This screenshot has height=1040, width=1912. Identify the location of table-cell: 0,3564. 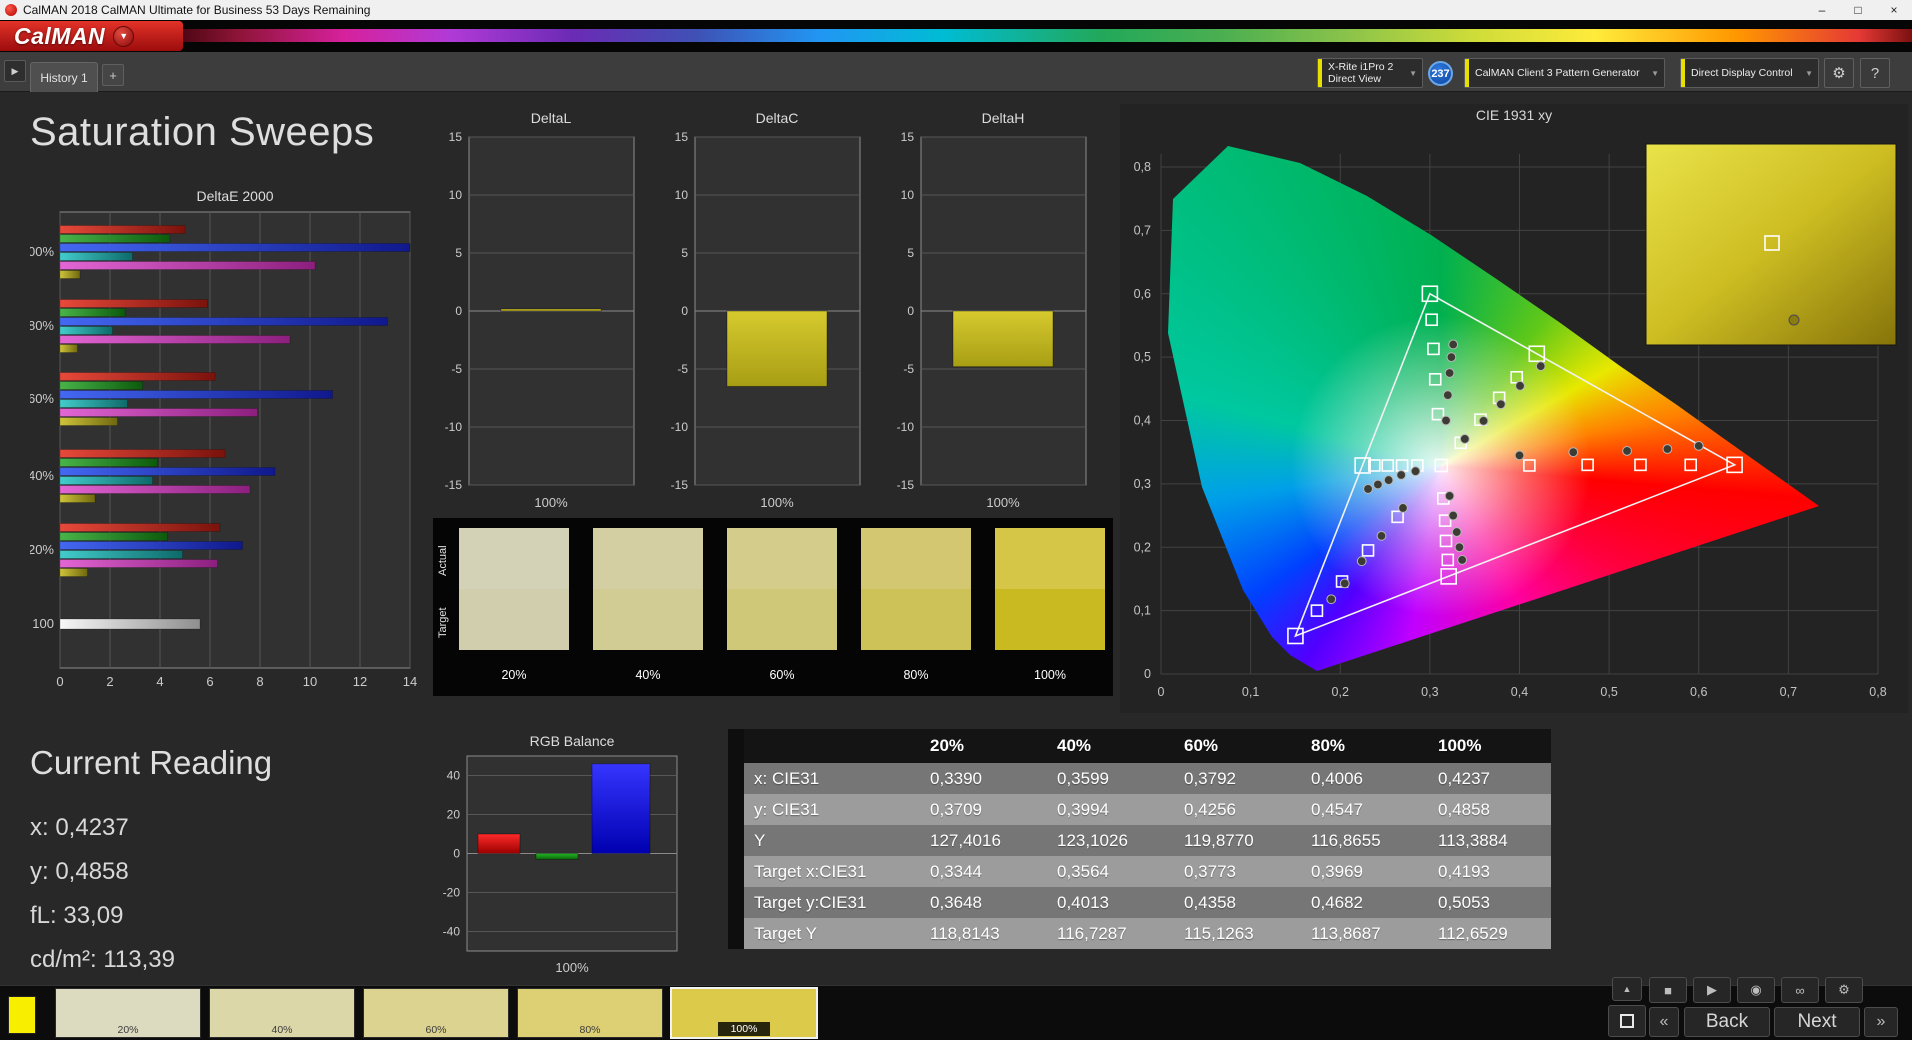
(1106, 871).